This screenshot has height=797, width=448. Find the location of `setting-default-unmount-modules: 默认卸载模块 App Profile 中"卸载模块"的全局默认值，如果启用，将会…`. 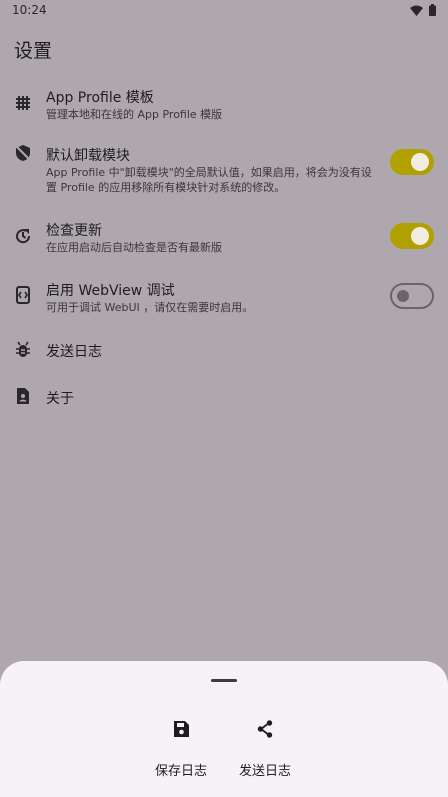

setting-default-unmount-modules: 默认卸载模块 App Profile 中"卸载模块"的全局默认值，如果启用，将会… is located at coordinates (224, 170).